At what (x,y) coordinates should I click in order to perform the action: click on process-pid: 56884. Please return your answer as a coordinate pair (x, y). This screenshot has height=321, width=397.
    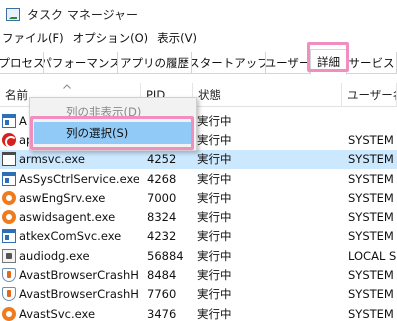
    Looking at the image, I should click on (165, 255).